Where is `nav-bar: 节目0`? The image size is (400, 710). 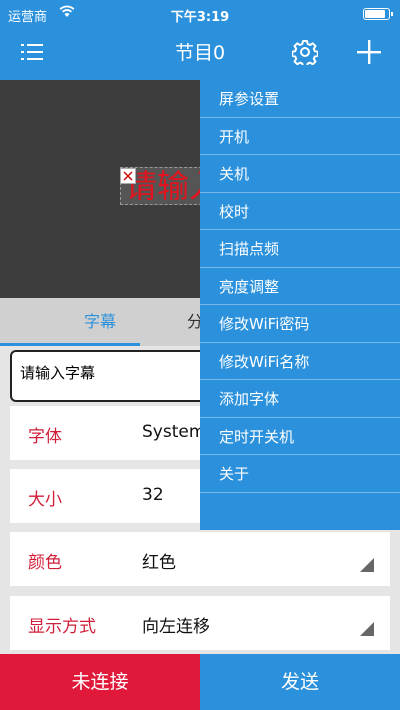 nav-bar: 节目0 is located at coordinates (200, 54).